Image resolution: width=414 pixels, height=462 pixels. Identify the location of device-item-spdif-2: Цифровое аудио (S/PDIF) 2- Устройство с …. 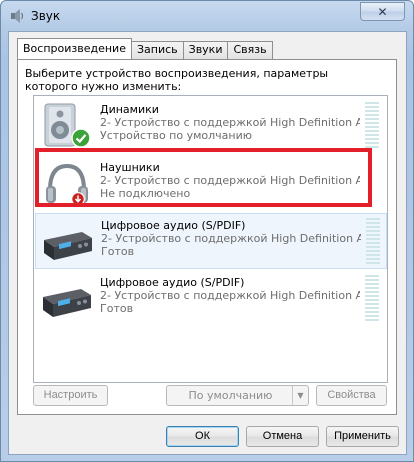
(211, 299).